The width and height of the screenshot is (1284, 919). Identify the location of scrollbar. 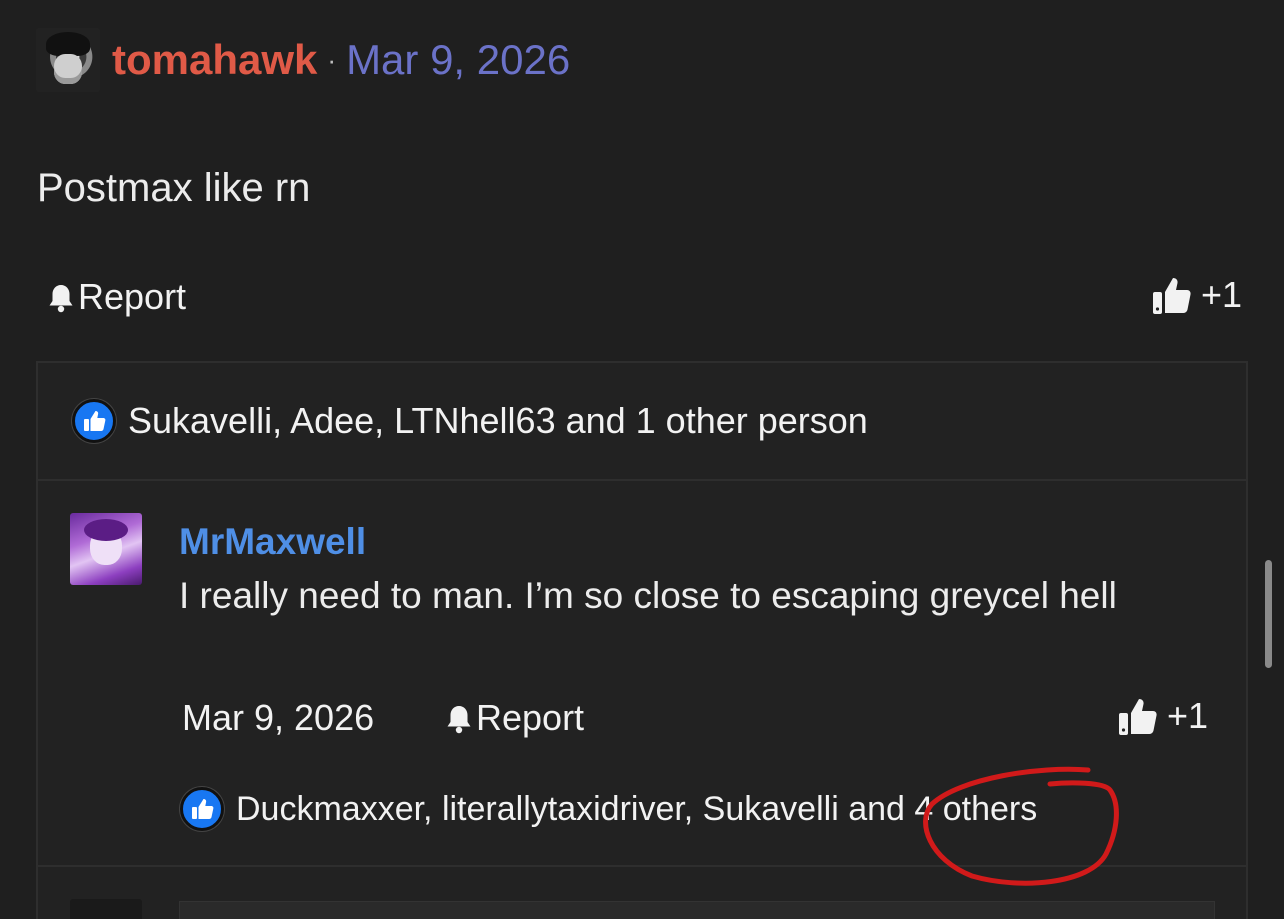
(1268, 614).